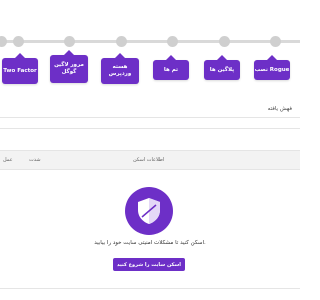 Image resolution: width=320 pixels, height=300 pixels. I want to click on empty-state-shield, so click(149, 211).